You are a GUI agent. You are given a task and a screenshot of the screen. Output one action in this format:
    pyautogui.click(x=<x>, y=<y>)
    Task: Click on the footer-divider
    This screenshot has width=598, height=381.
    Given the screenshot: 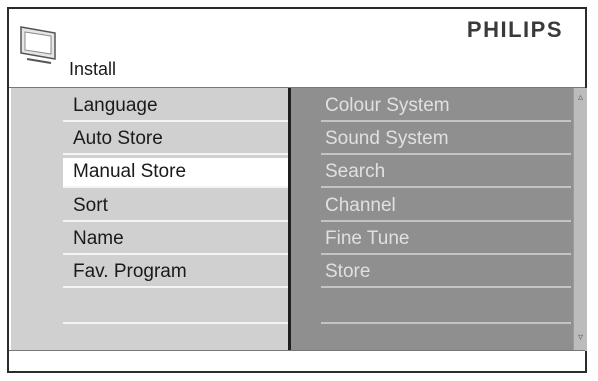 What is the action you would take?
    pyautogui.click(x=297, y=350)
    